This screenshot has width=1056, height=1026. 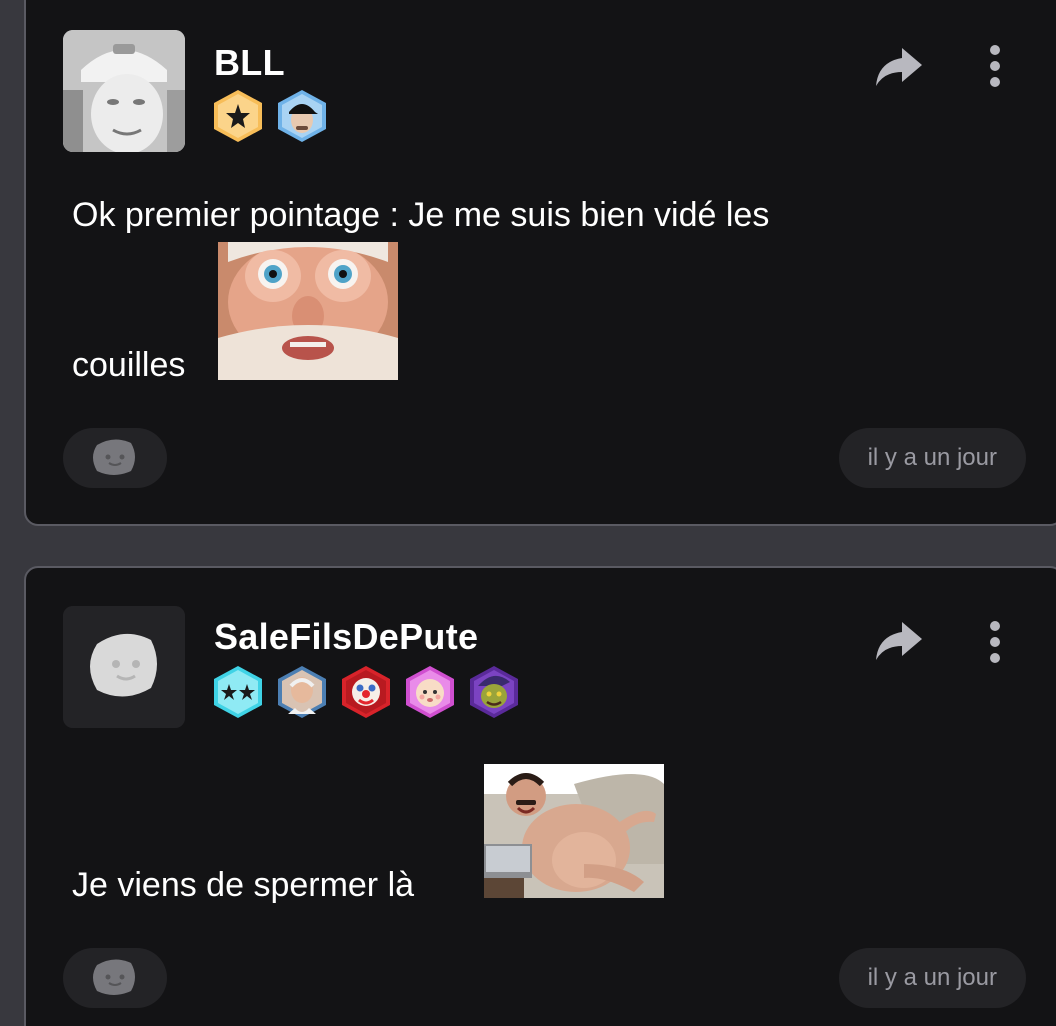 What do you see at coordinates (346, 637) in the screenshot?
I see `username: SaleFilsDePute` at bounding box center [346, 637].